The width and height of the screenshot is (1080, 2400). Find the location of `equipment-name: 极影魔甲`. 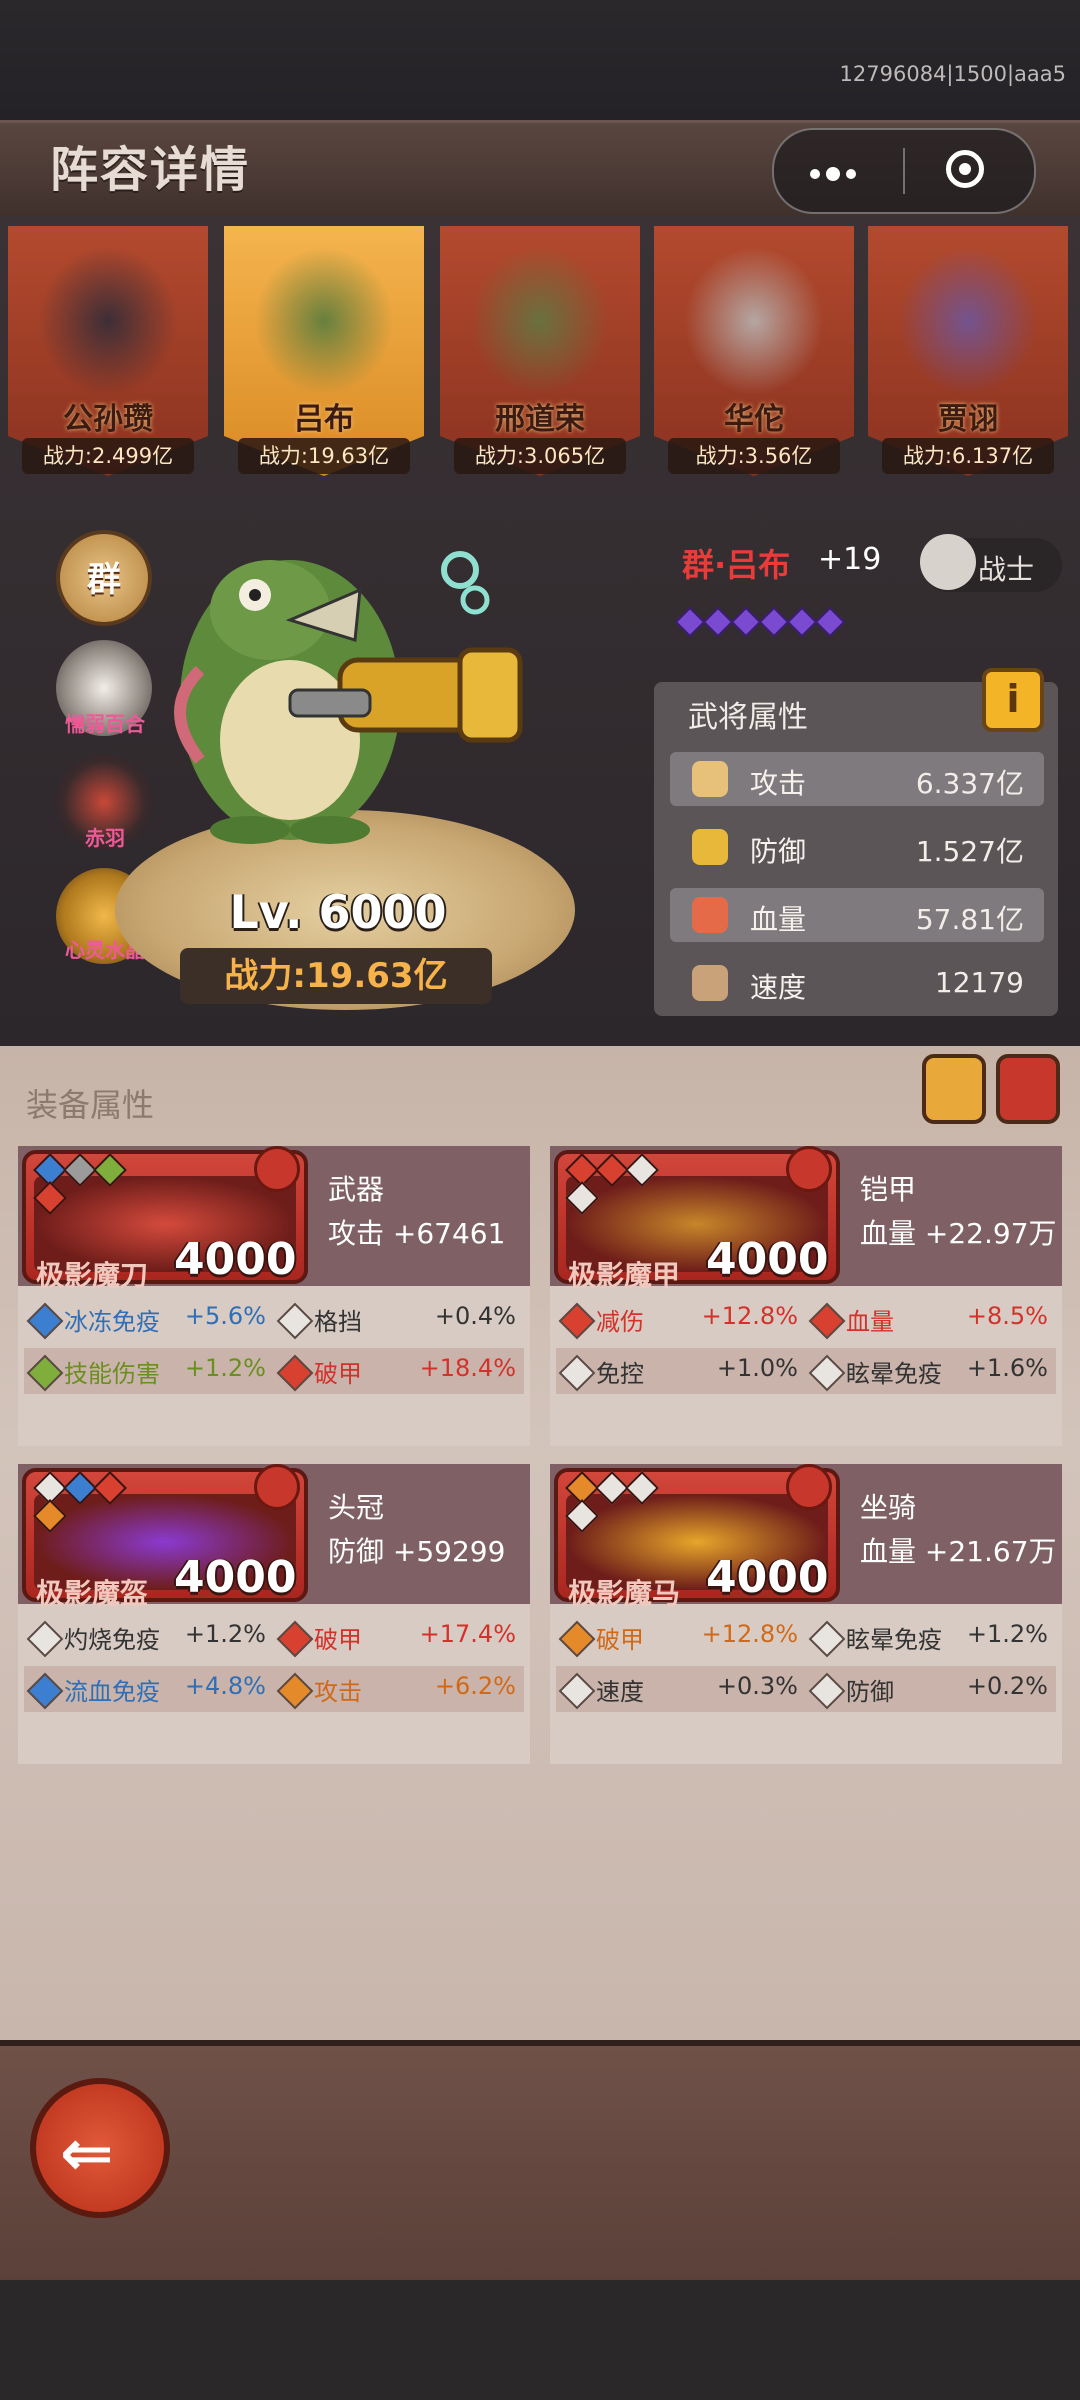

equipment-name: 极影魔甲 is located at coordinates (624, 1275).